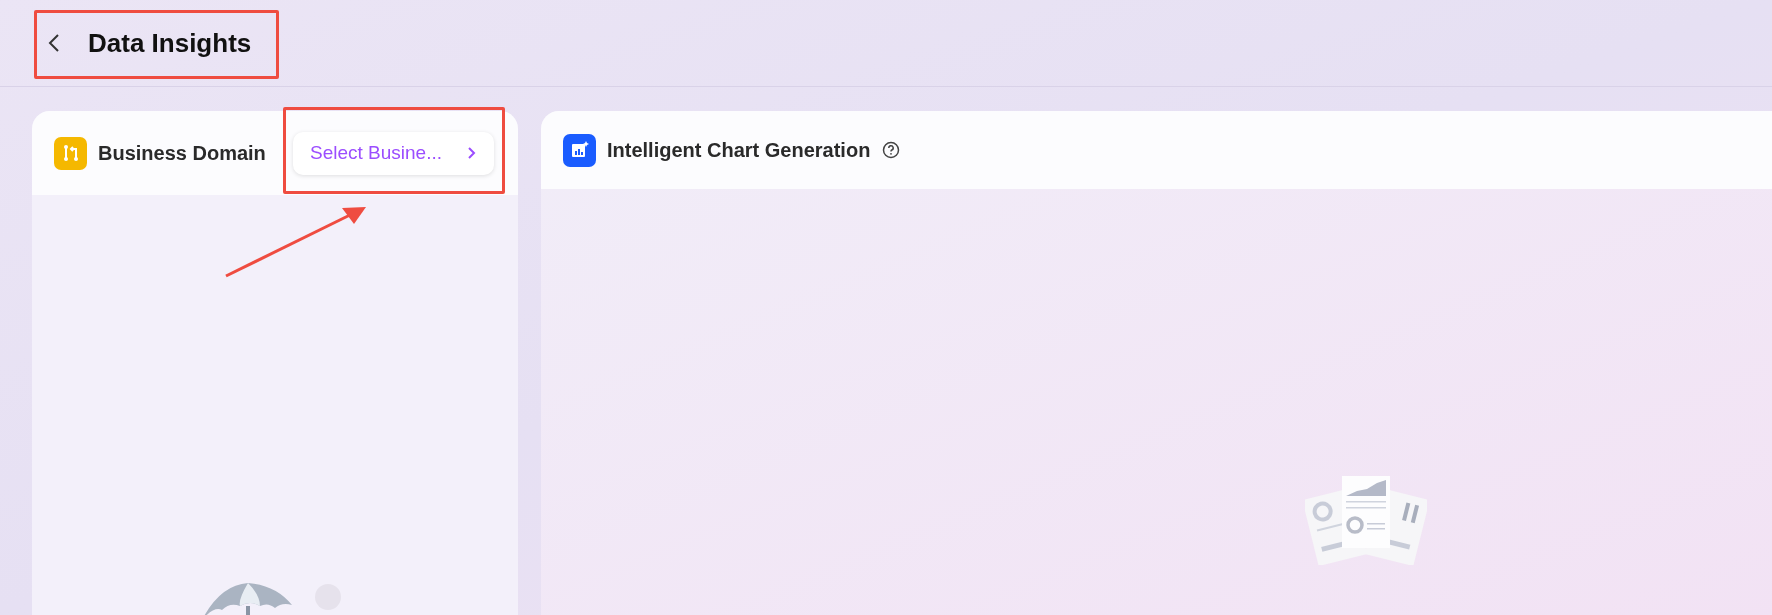  What do you see at coordinates (182, 153) in the screenshot?
I see `card-title: Business Domain` at bounding box center [182, 153].